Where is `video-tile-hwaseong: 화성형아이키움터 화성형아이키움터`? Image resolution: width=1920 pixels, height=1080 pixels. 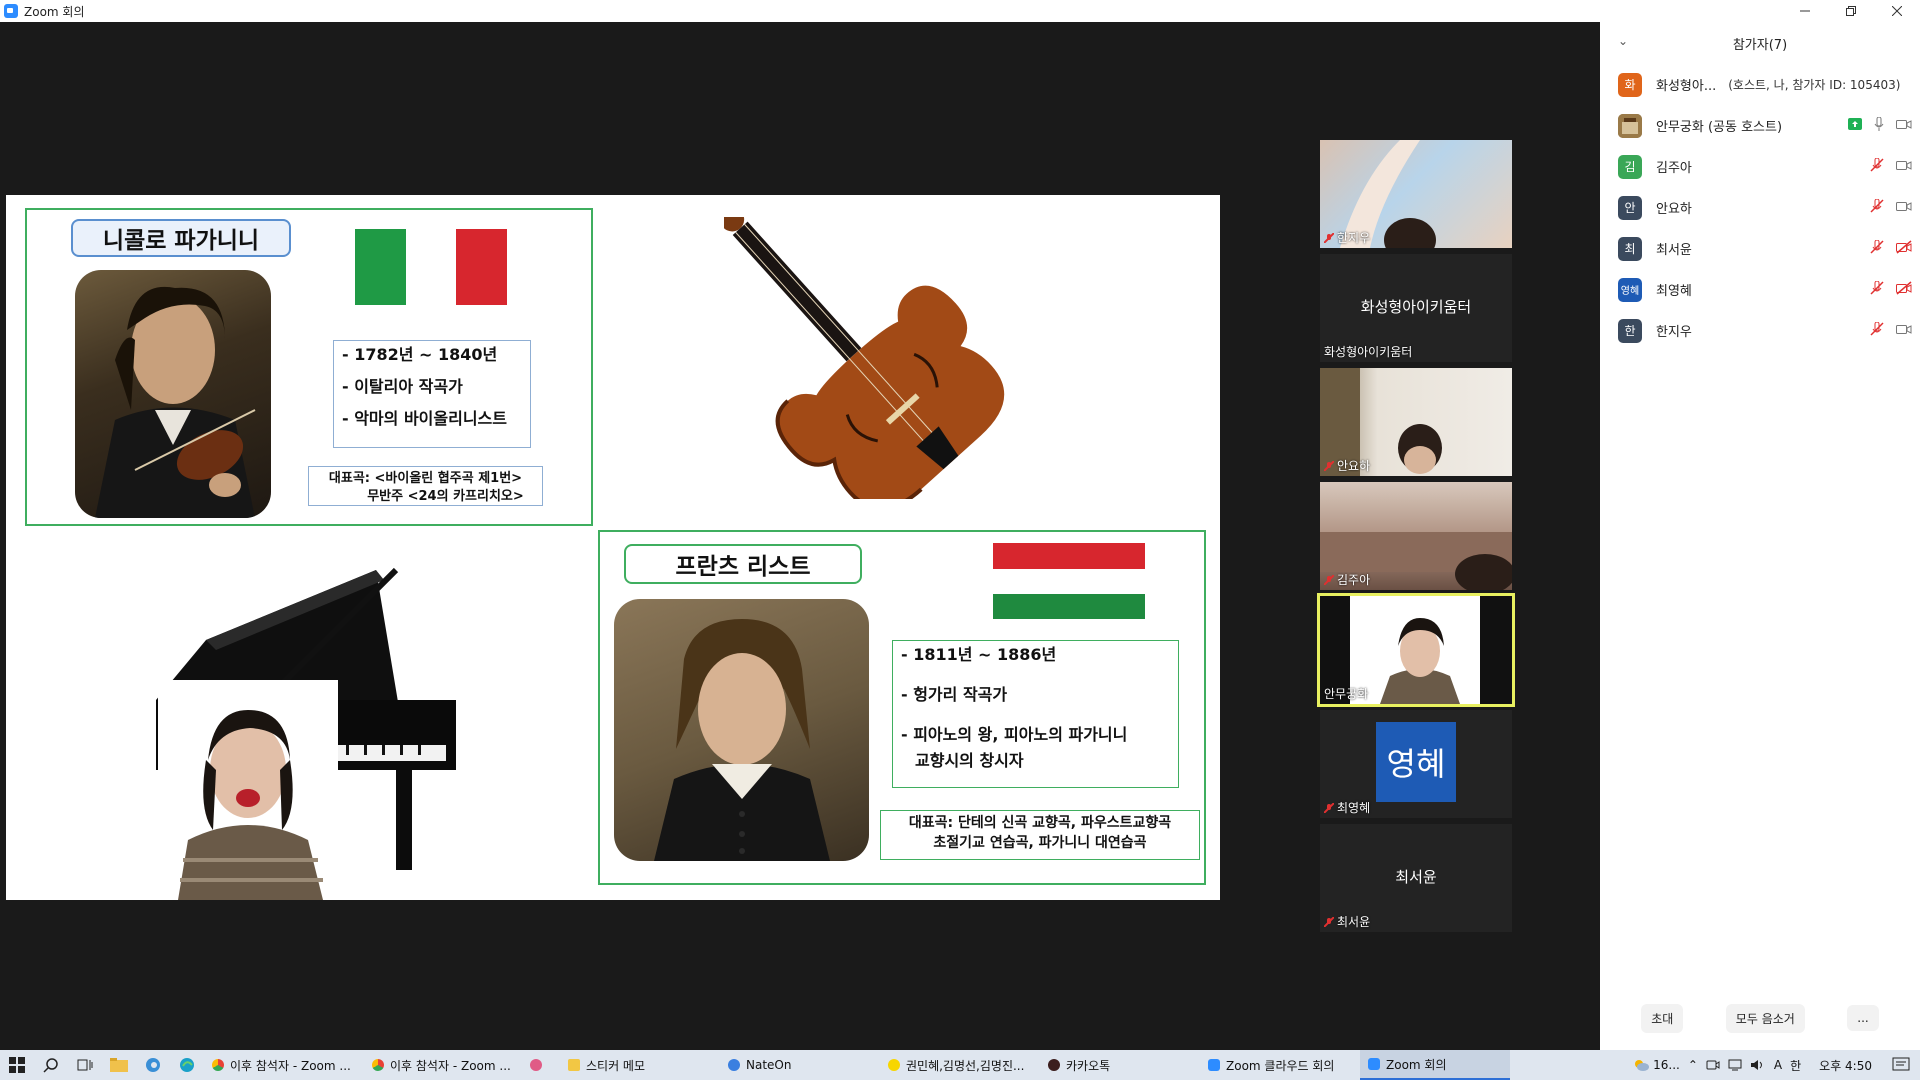
video-tile-hwaseong: 화성형아이키움터 화성형아이키움터 is located at coordinates (1416, 308).